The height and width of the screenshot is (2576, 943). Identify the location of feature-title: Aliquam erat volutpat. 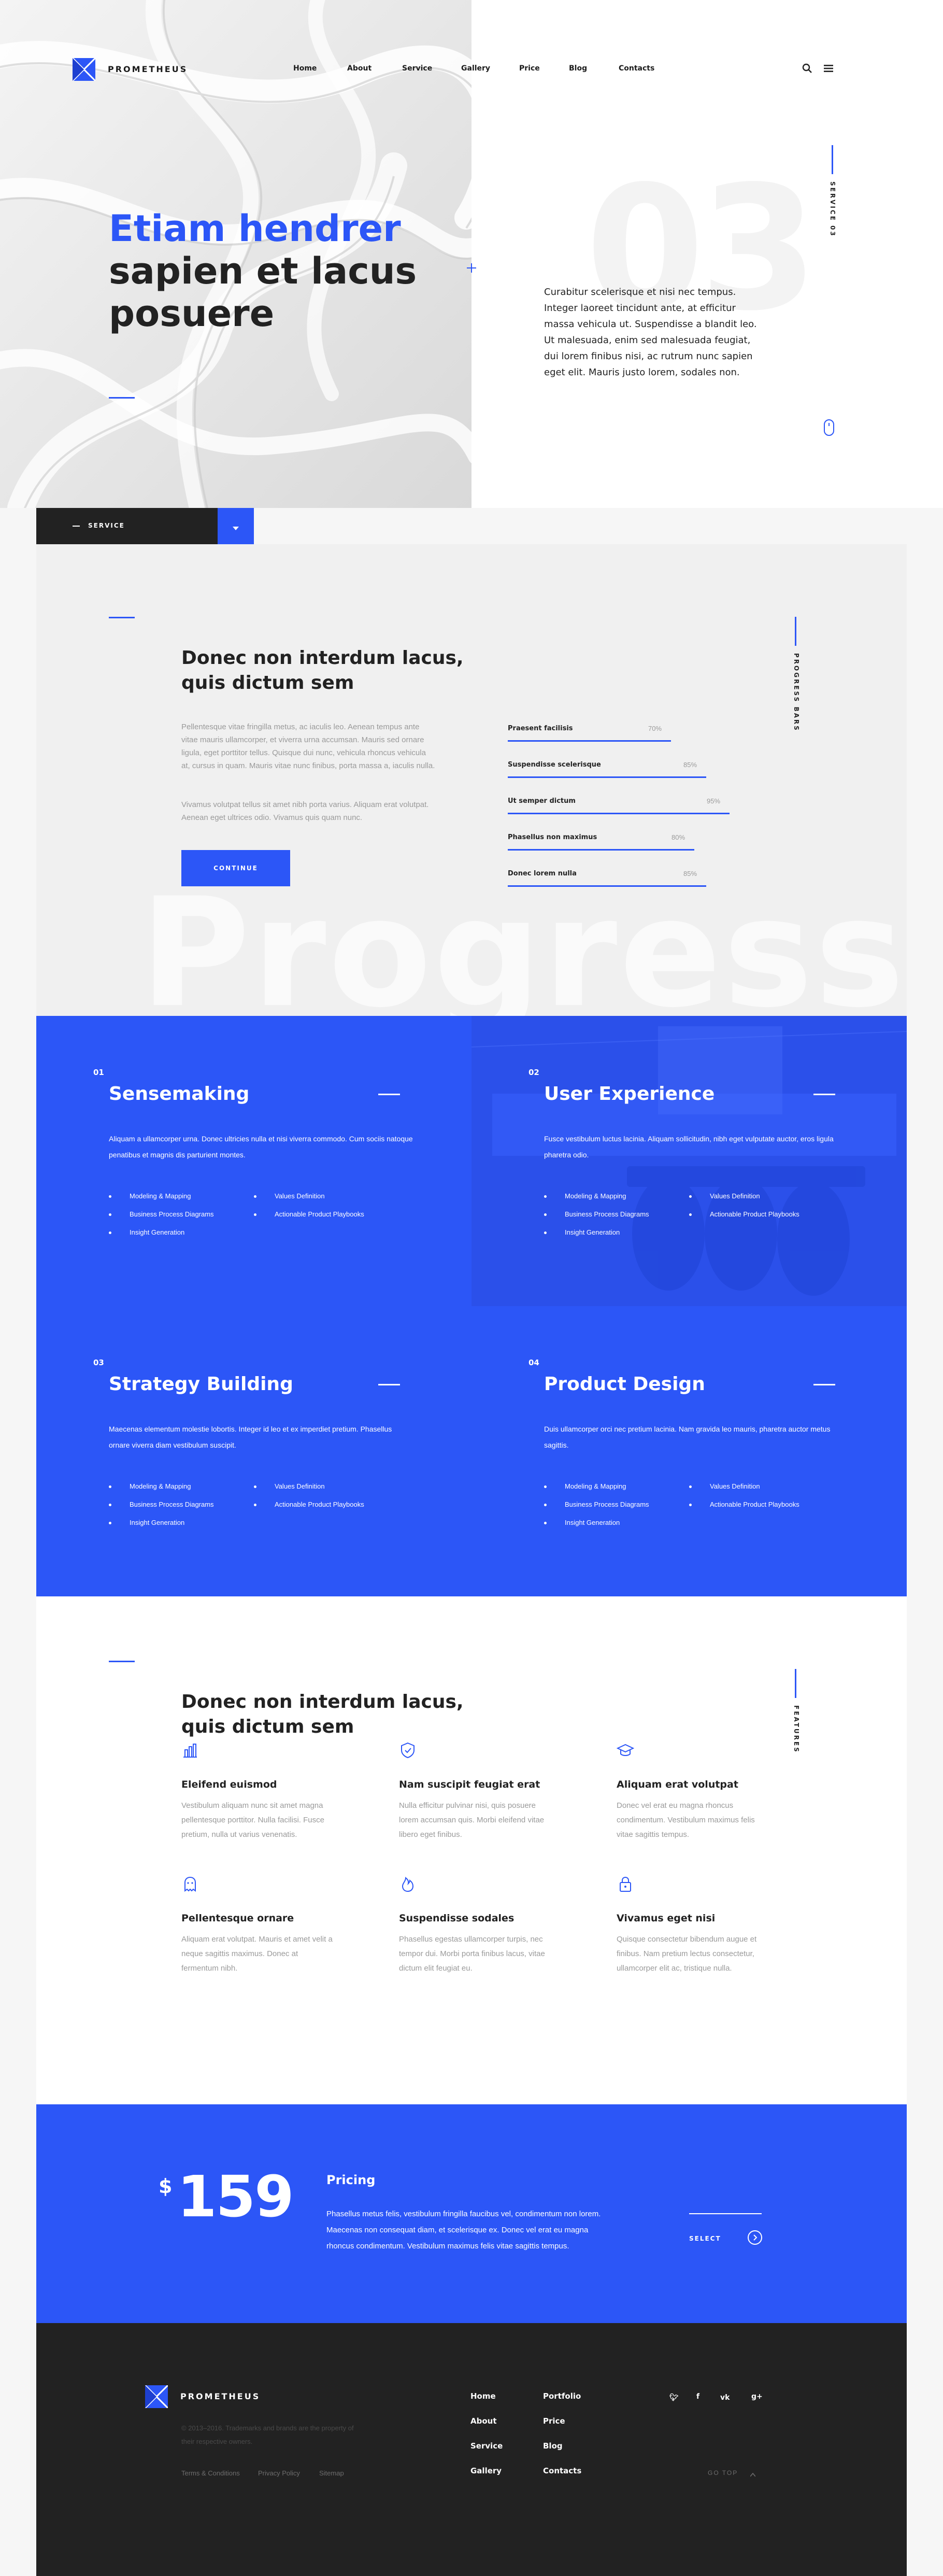
(678, 1784).